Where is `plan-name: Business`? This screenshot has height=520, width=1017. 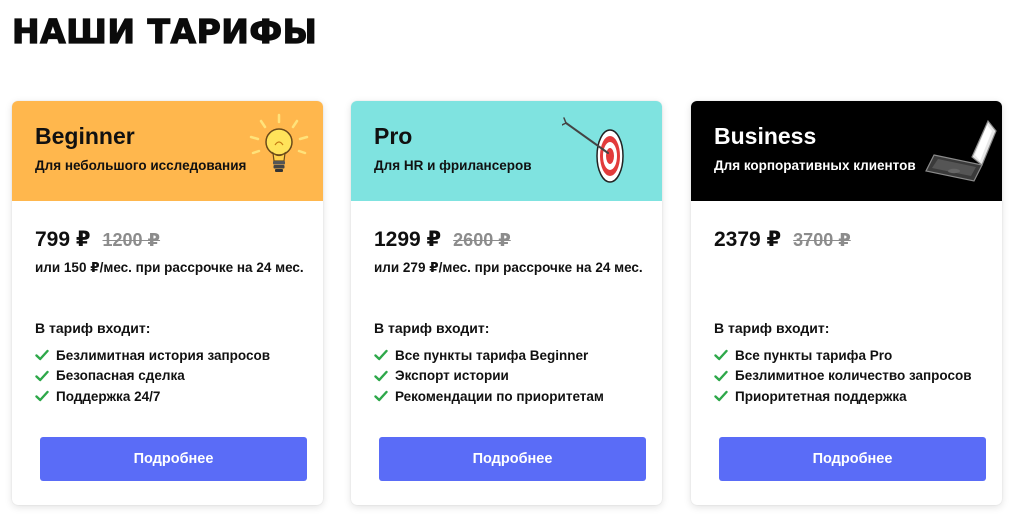 plan-name: Business is located at coordinates (765, 136).